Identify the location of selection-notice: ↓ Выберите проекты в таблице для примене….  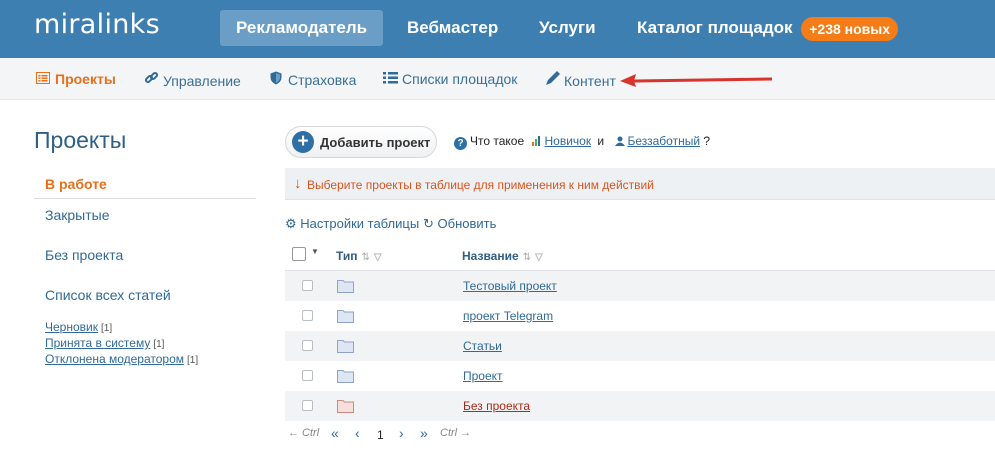
(640, 184).